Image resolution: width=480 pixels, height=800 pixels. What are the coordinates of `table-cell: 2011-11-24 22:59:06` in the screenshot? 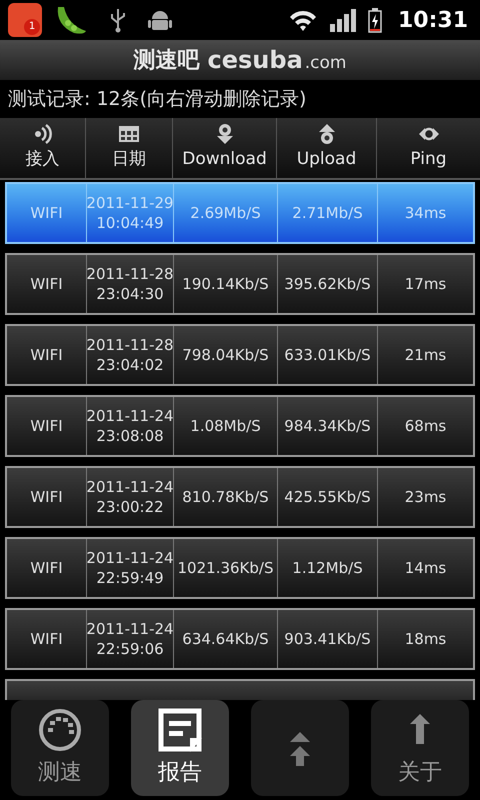 It's located at (130, 639).